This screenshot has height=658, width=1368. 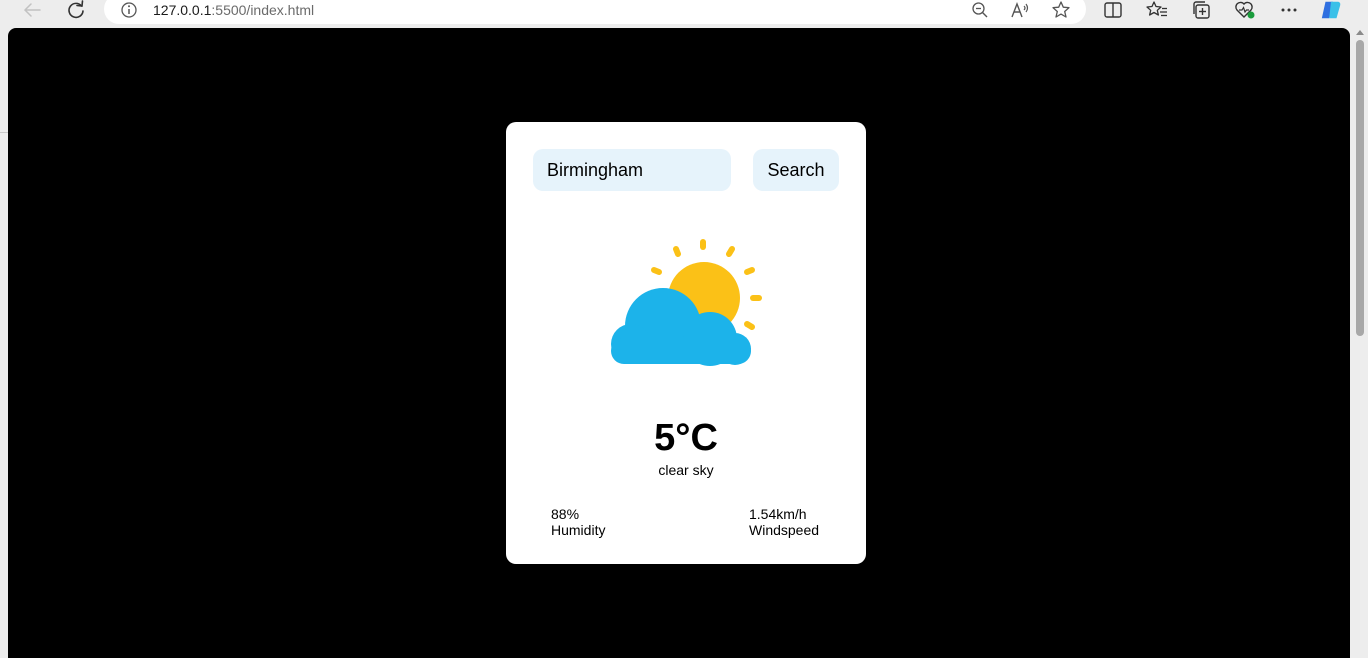 What do you see at coordinates (1061, 10) in the screenshot?
I see `favorite-star-icon` at bounding box center [1061, 10].